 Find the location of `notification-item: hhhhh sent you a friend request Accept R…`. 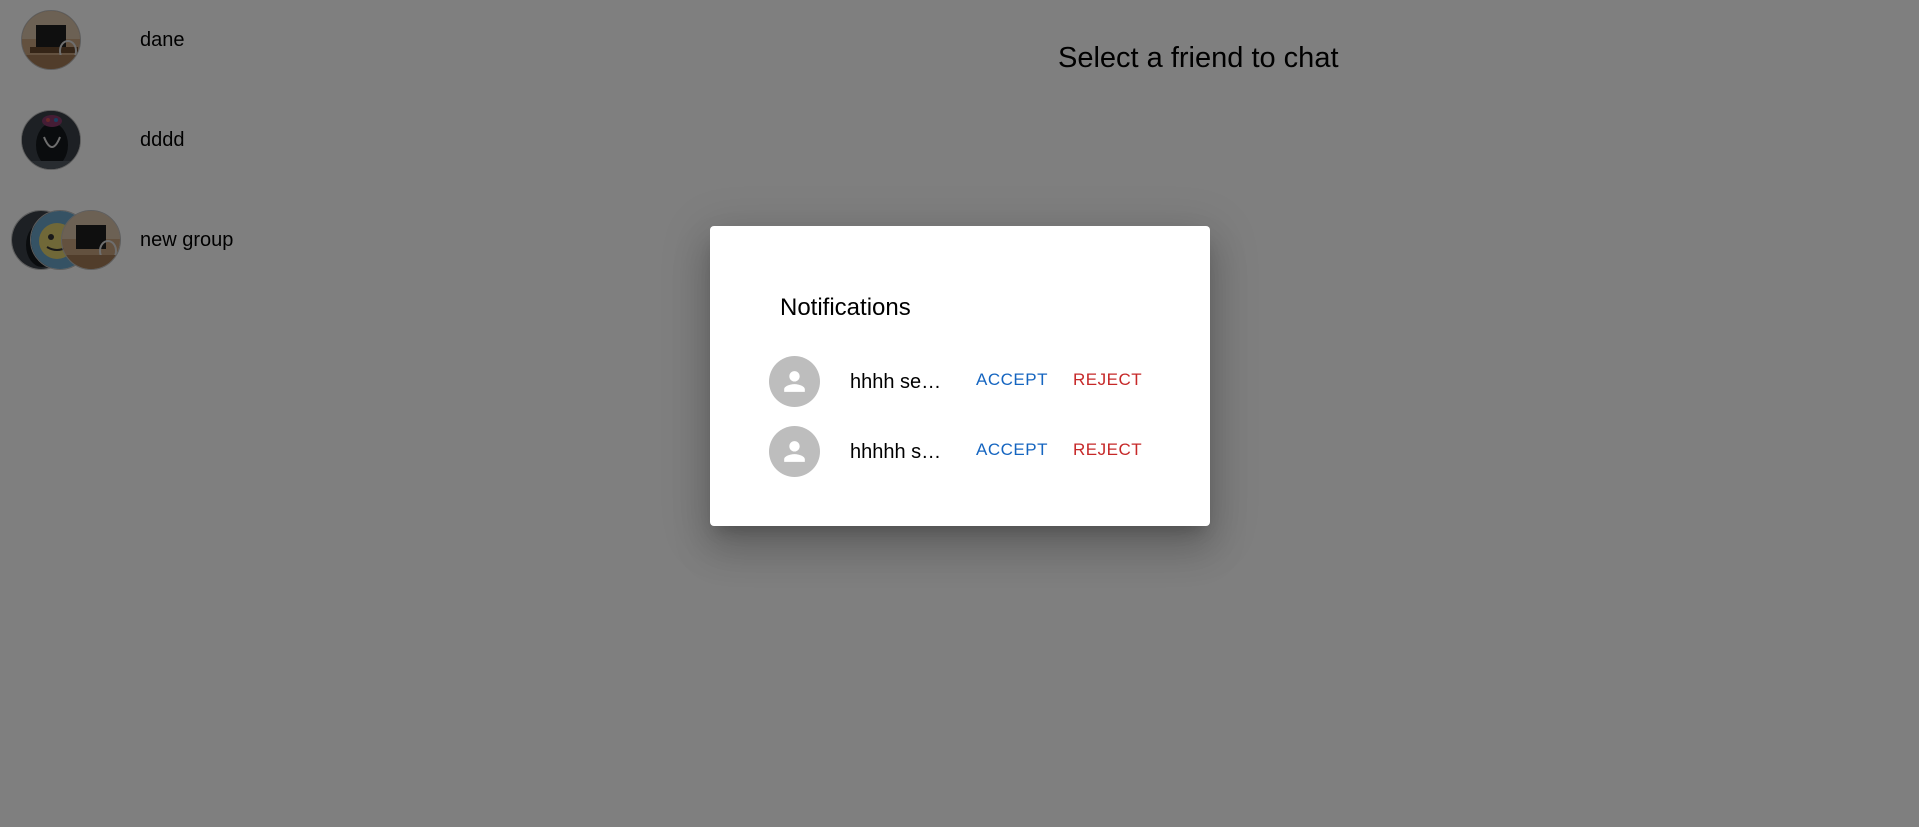

notification-item: hhhhh sent you a friend request Accept R… is located at coordinates (969, 452).